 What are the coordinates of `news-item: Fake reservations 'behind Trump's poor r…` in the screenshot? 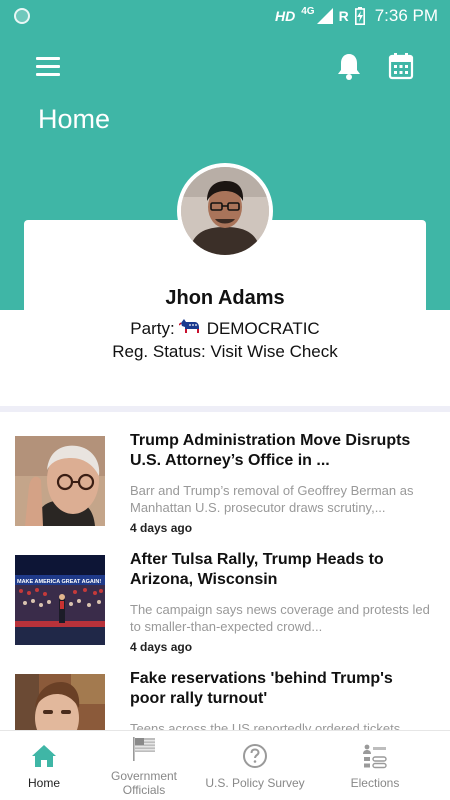 It's located at (225, 700).